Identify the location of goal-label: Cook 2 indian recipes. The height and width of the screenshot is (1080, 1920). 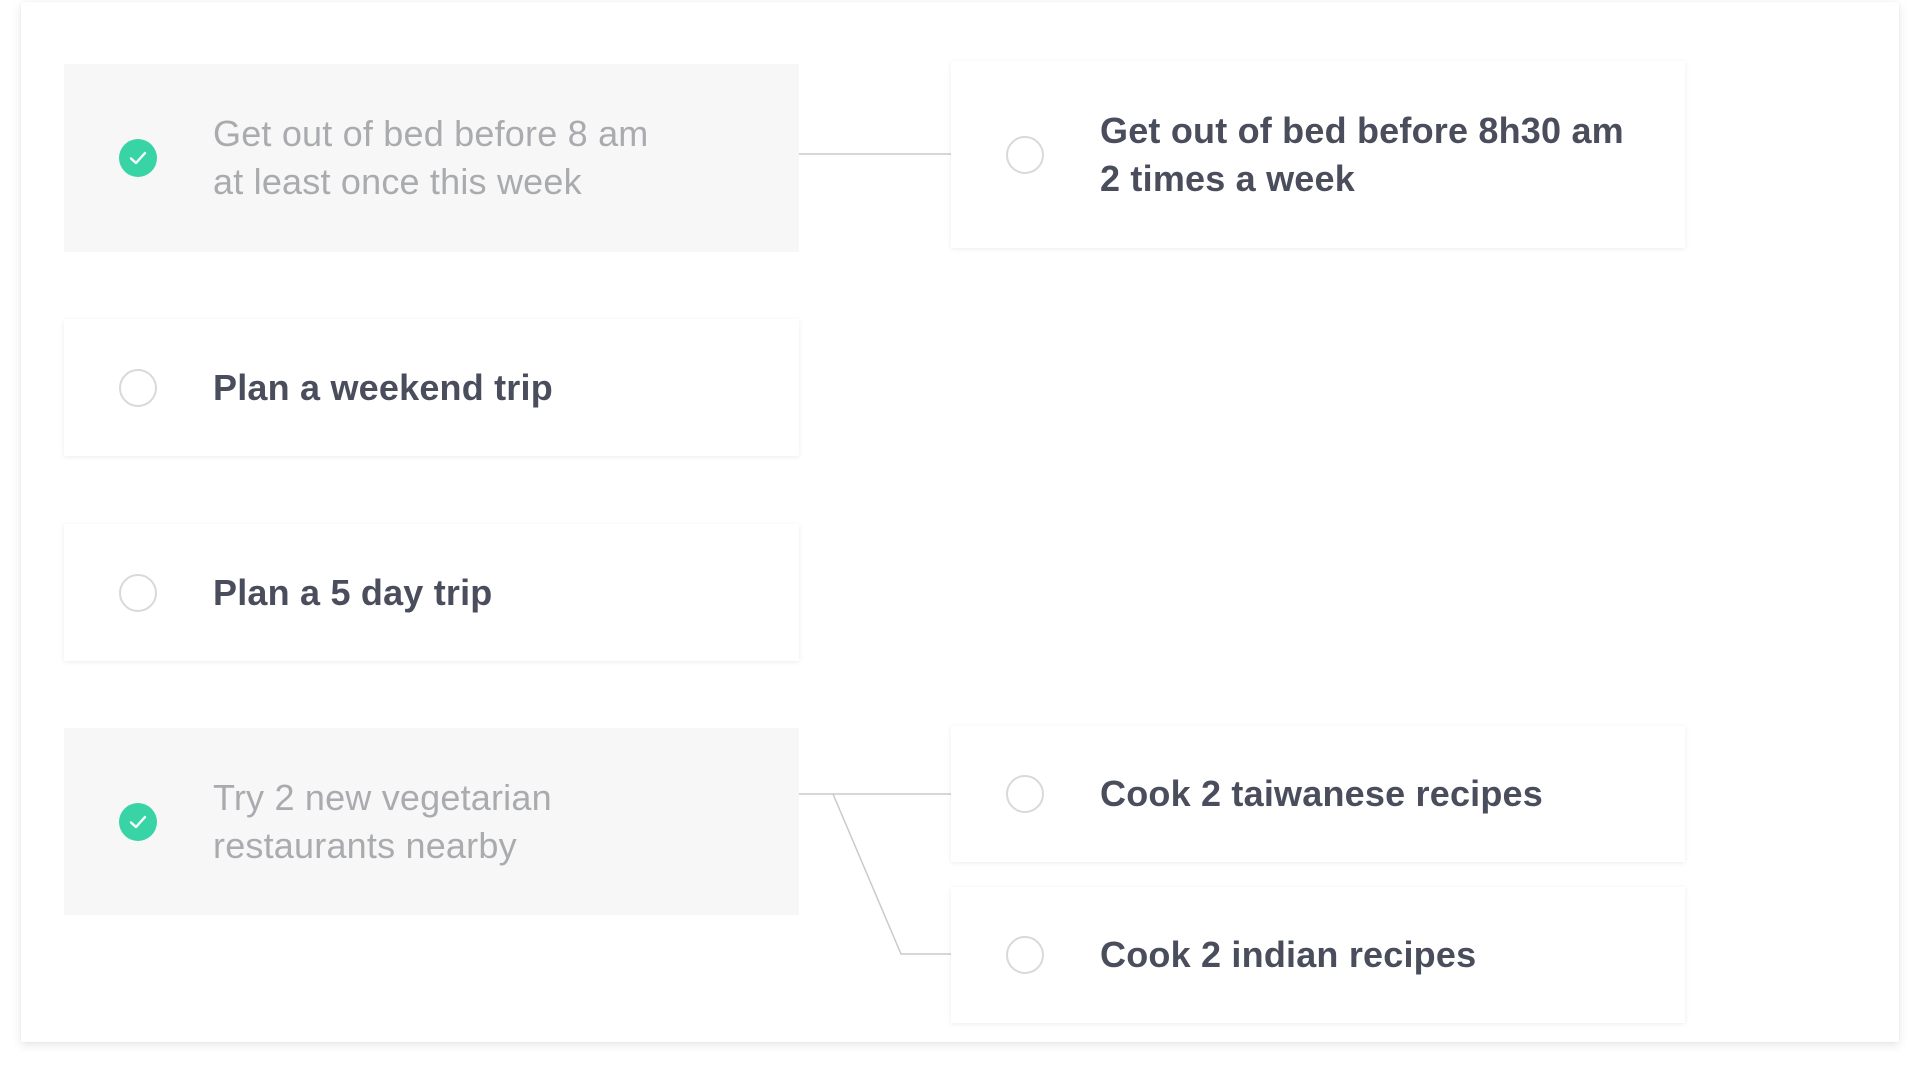
(1377, 955).